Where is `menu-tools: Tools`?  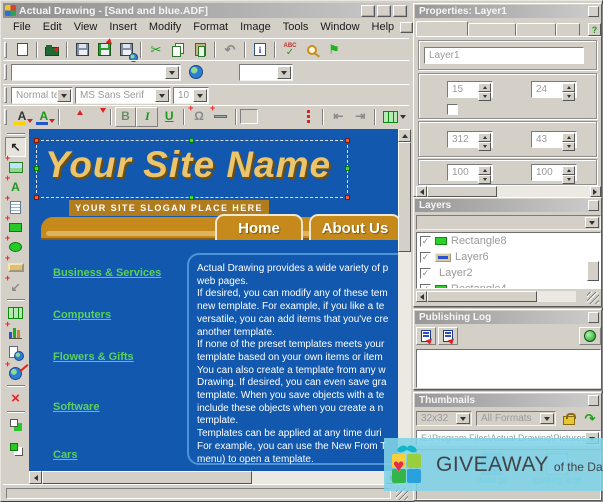
menu-tools: Tools is located at coordinates (296, 27).